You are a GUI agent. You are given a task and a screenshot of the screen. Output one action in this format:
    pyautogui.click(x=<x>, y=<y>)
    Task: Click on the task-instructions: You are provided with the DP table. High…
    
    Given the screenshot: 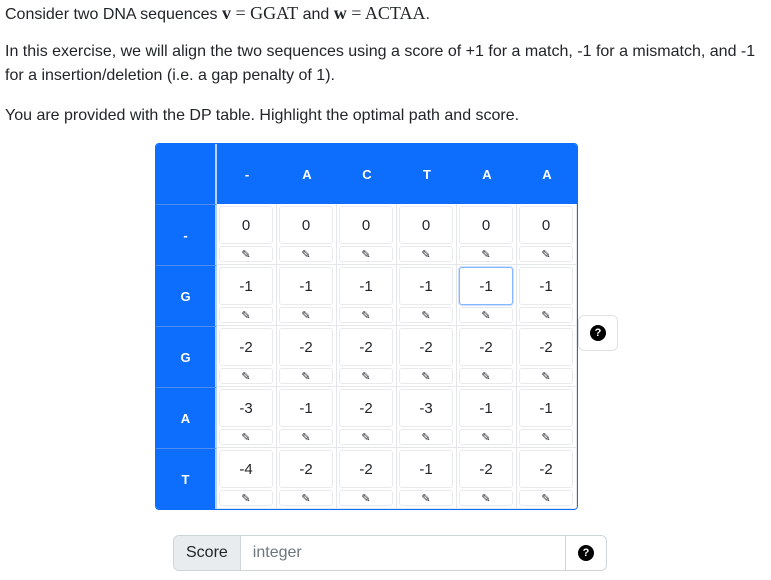 What is the action you would take?
    pyautogui.click(x=262, y=115)
    